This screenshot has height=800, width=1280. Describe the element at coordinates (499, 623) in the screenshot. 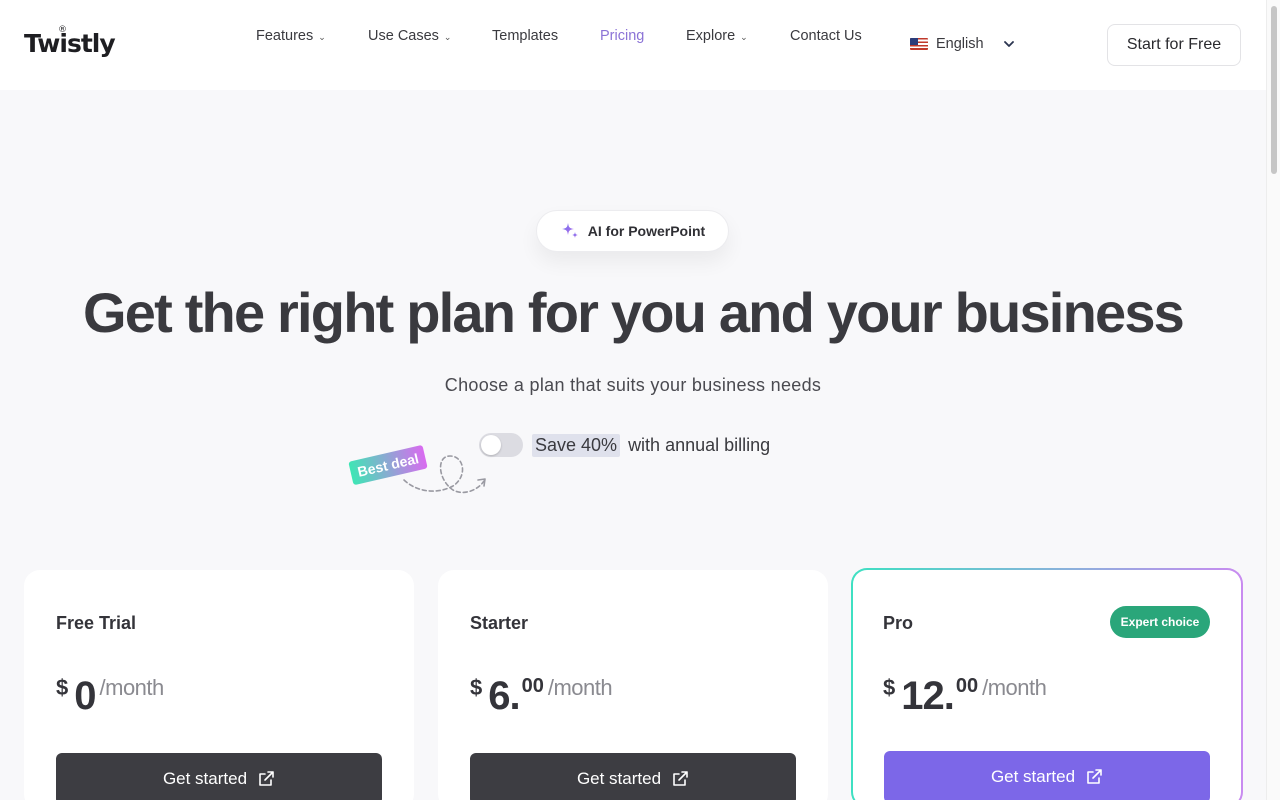

I see `plan-name: Starter` at that location.